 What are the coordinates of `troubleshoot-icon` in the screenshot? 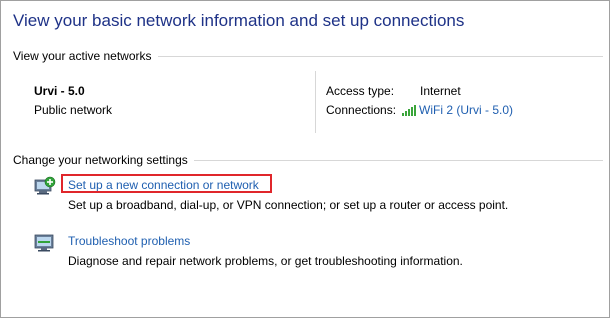 It's located at (44, 243).